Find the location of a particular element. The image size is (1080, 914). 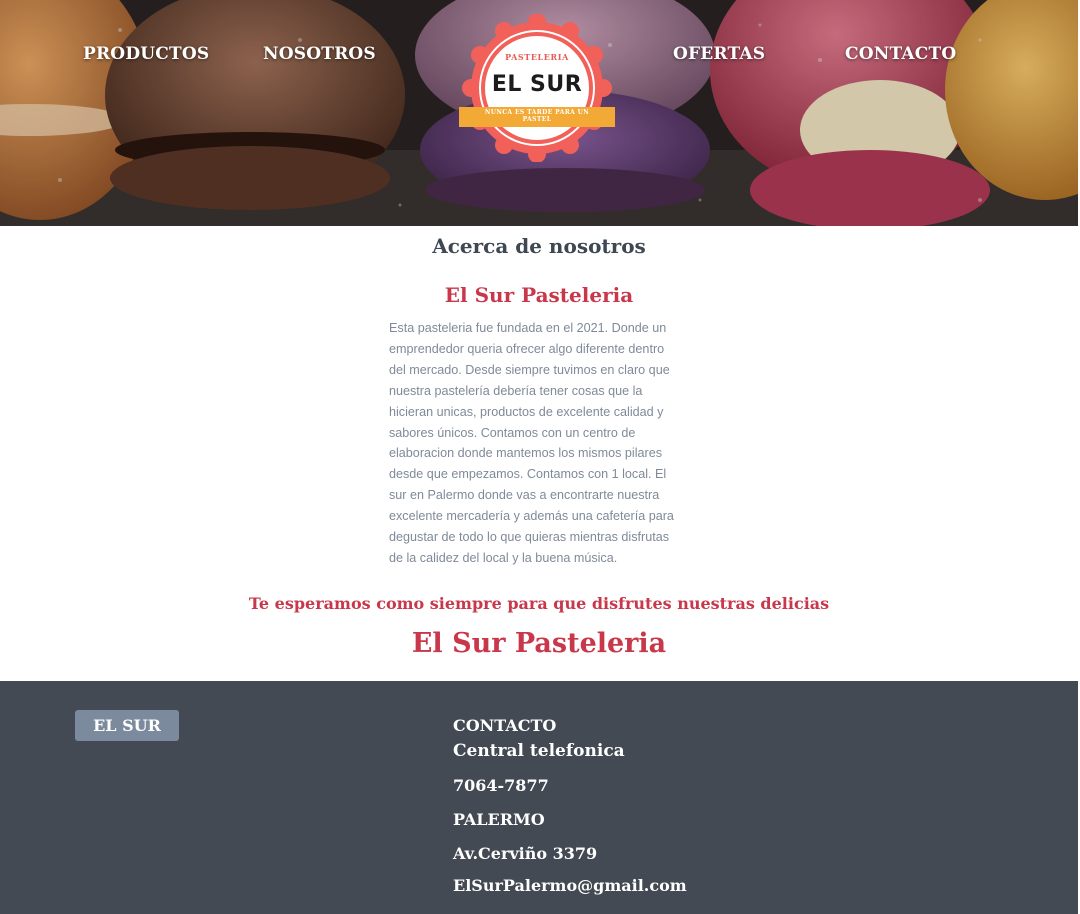

logo-ribbon-line-1: NUNCA ES TARDE PARA UN is located at coordinates (537, 112).